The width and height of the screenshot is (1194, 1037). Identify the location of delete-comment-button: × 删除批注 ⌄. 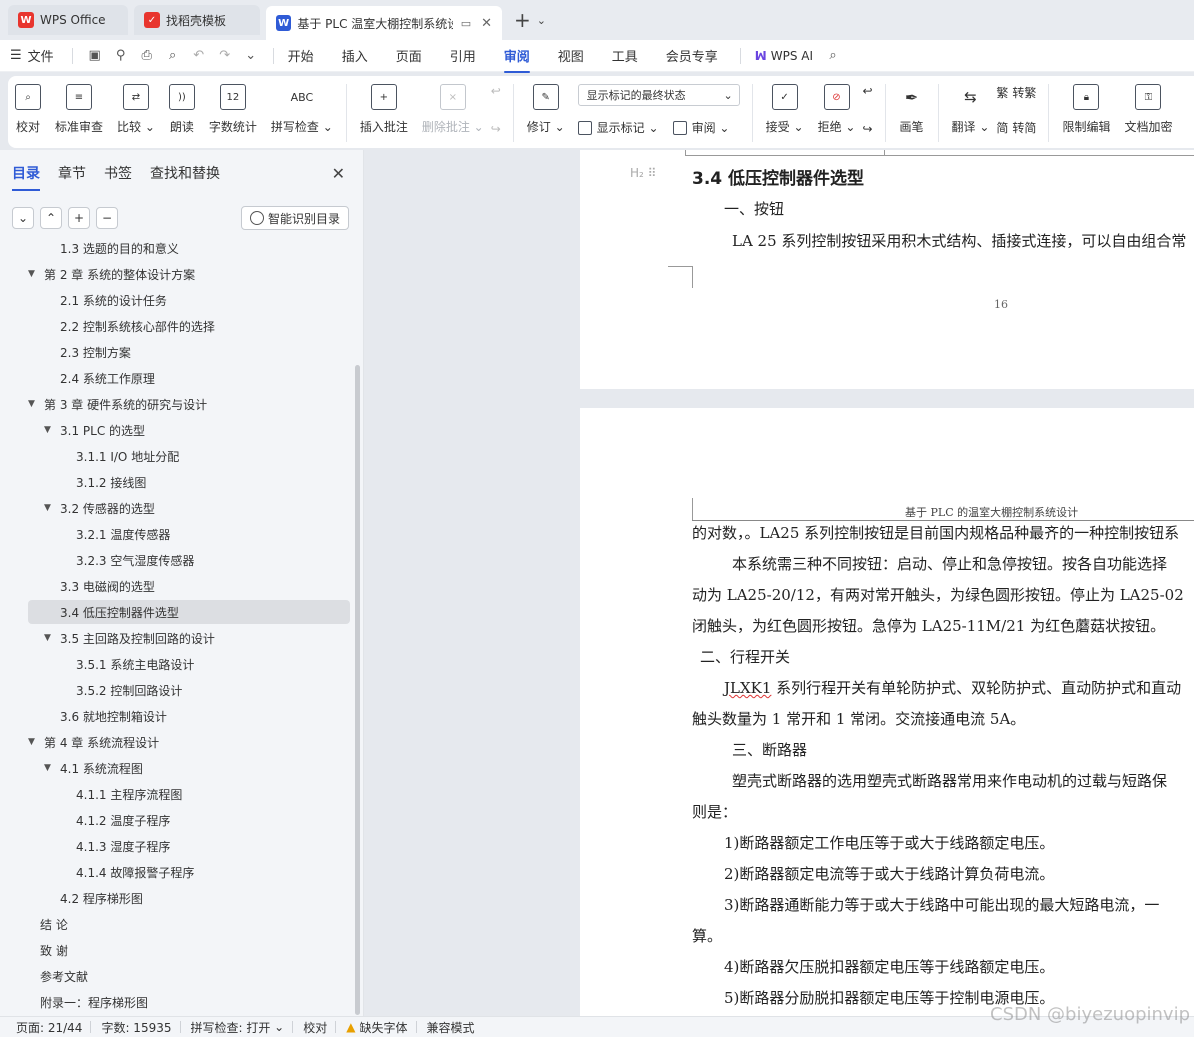
(453, 109).